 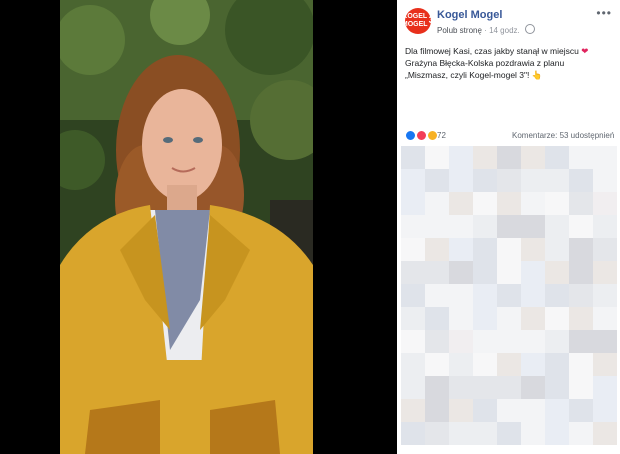 I want to click on like-reaction-icon, so click(x=410, y=135).